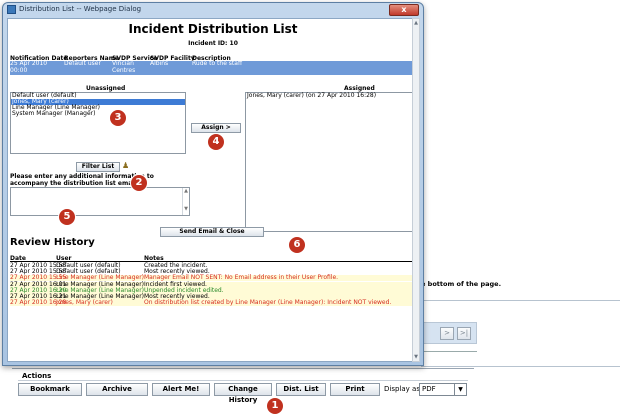 This screenshot has width=620, height=418. I want to click on assigned-header: Assigned, so click(359, 88).